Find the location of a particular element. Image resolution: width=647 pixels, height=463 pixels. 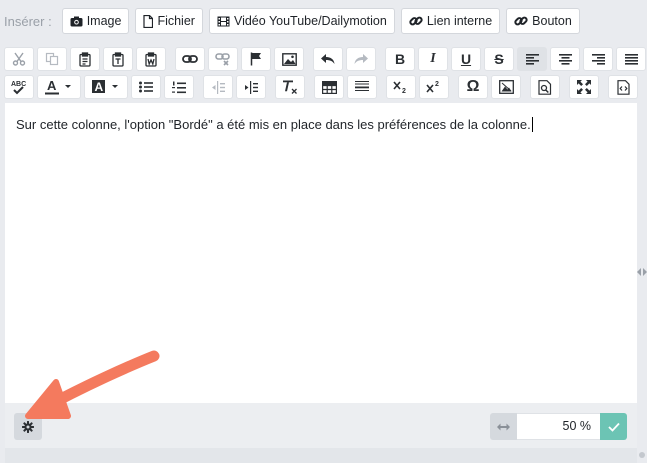

insert-internal-link-button: Lien interne is located at coordinates (450, 21).